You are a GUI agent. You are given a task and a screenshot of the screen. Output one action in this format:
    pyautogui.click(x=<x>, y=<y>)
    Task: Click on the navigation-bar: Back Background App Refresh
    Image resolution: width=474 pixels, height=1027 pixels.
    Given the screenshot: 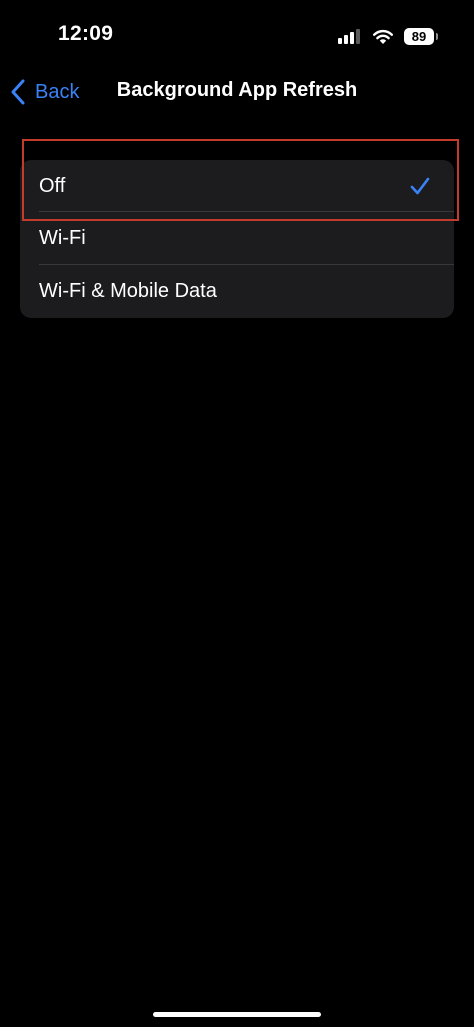 What is the action you would take?
    pyautogui.click(x=237, y=92)
    